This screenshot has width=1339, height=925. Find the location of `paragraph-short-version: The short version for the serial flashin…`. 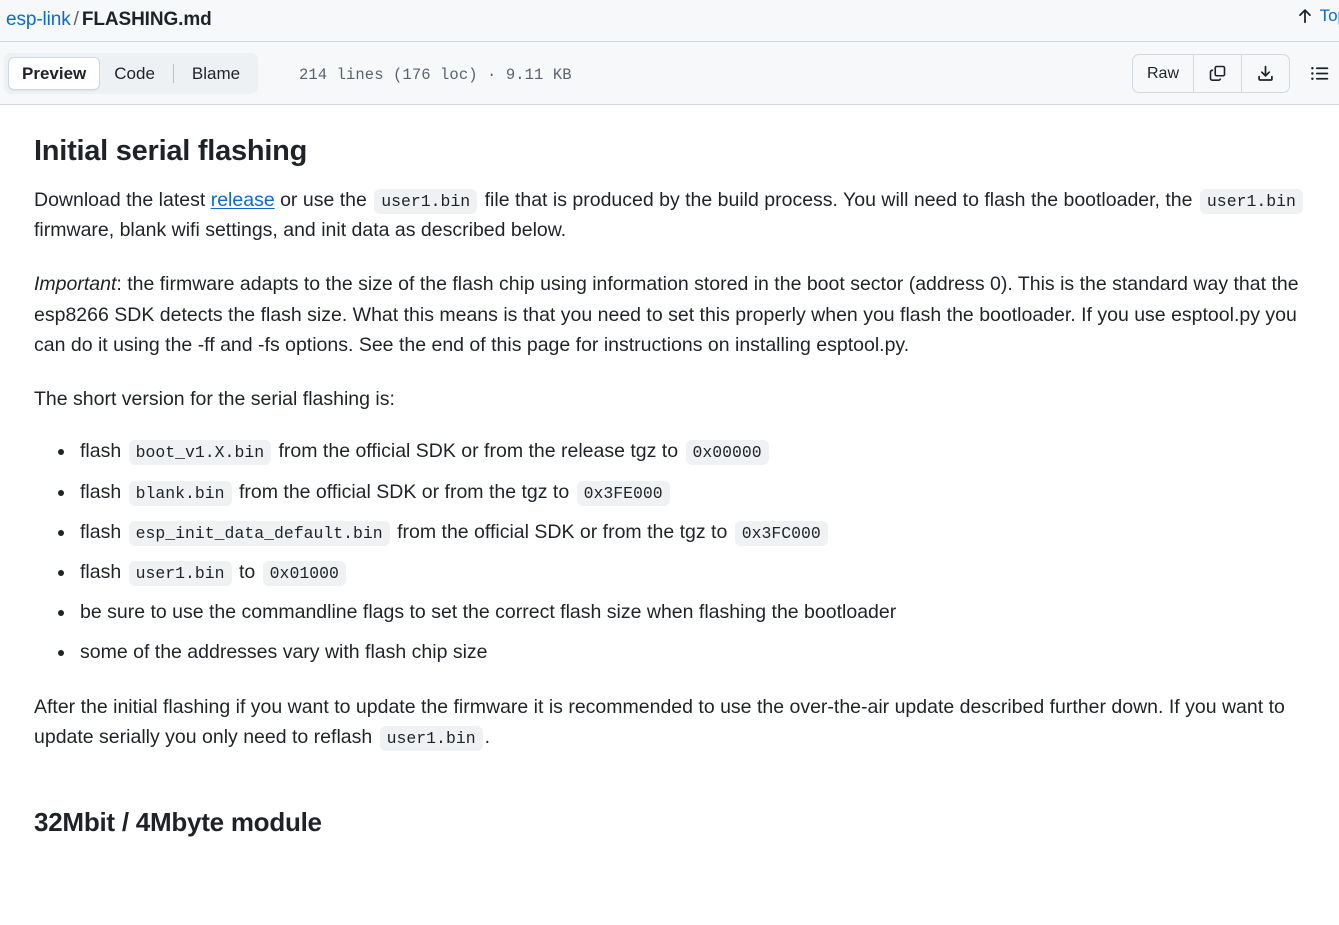

paragraph-short-version: The short version for the serial flashin… is located at coordinates (214, 399).